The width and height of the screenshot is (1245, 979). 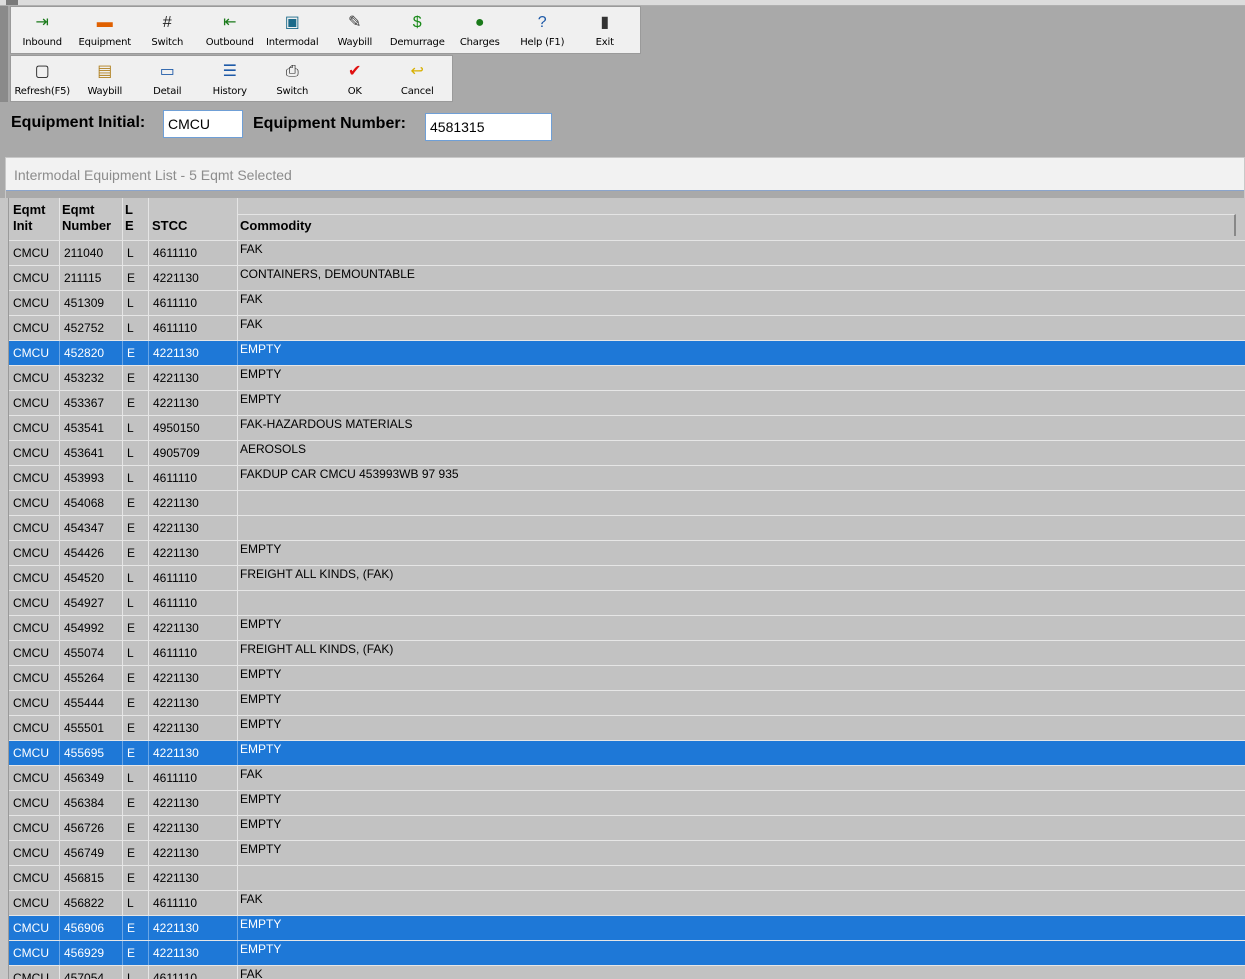 What do you see at coordinates (203, 124) in the screenshot?
I see `equipment-initial-input` at bounding box center [203, 124].